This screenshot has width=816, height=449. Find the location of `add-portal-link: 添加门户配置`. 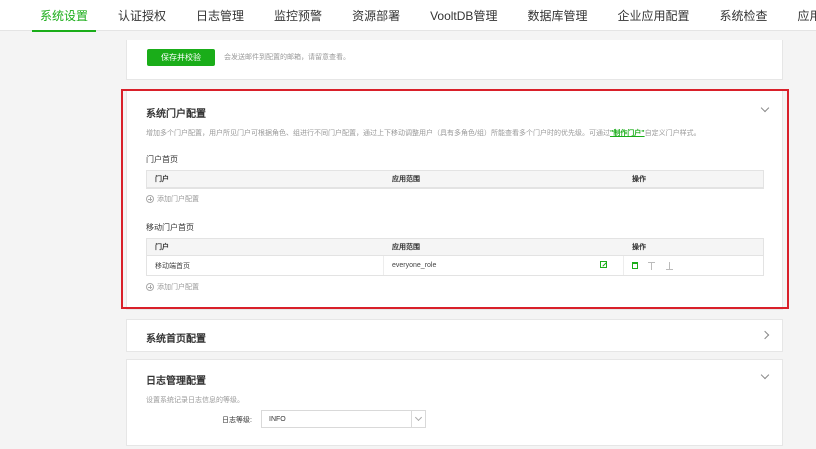

add-portal-link: 添加门户配置 is located at coordinates (172, 199).